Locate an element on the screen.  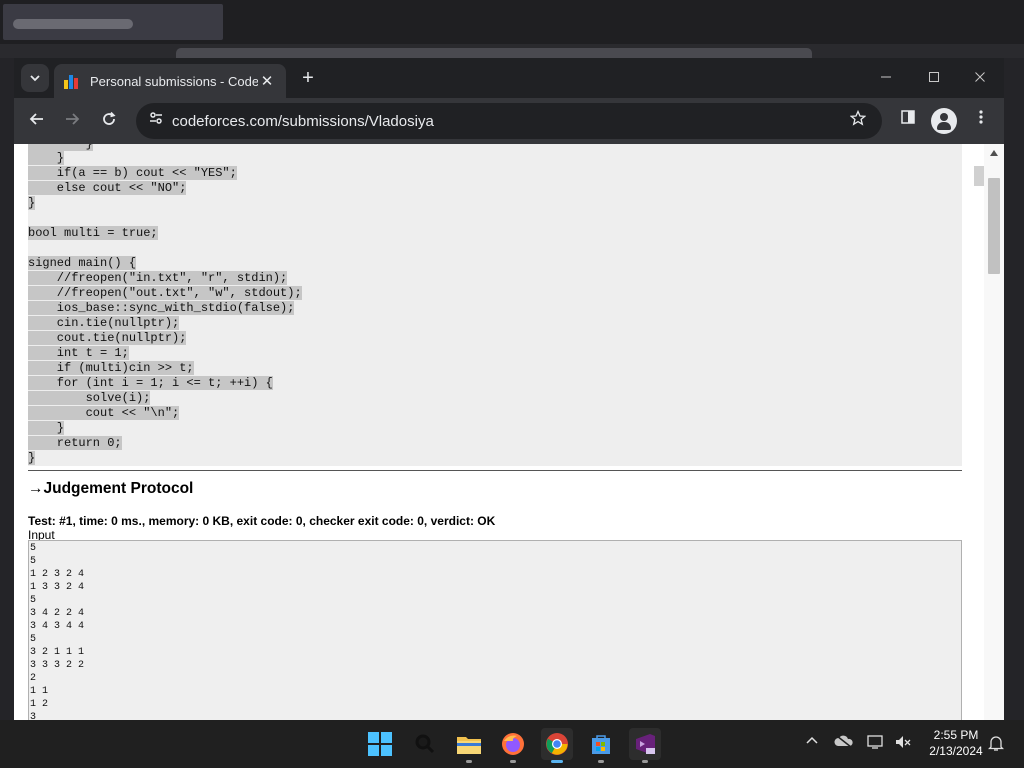
network-icon is located at coordinates (876, 743).